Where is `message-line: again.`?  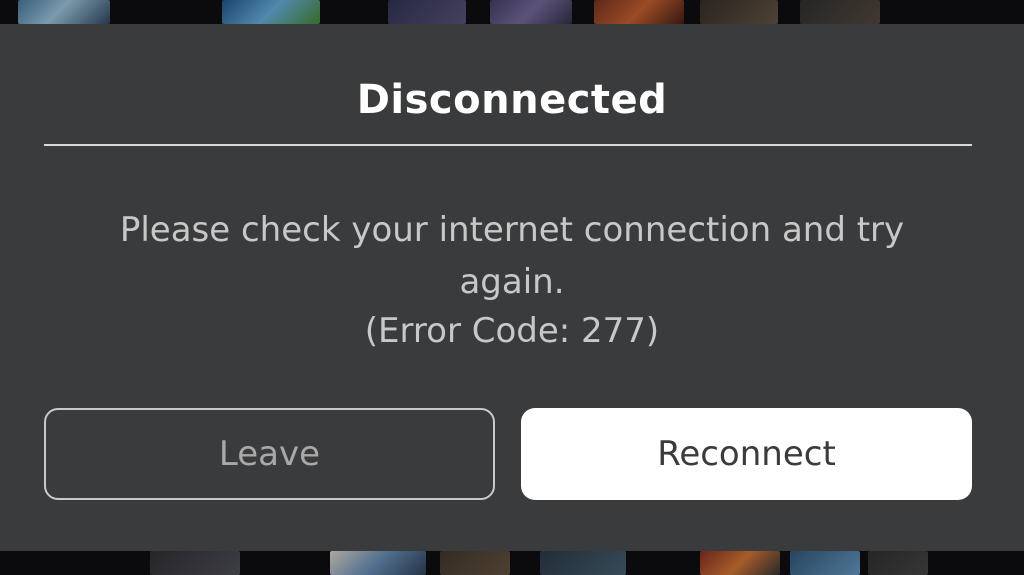
message-line: again. is located at coordinates (512, 282).